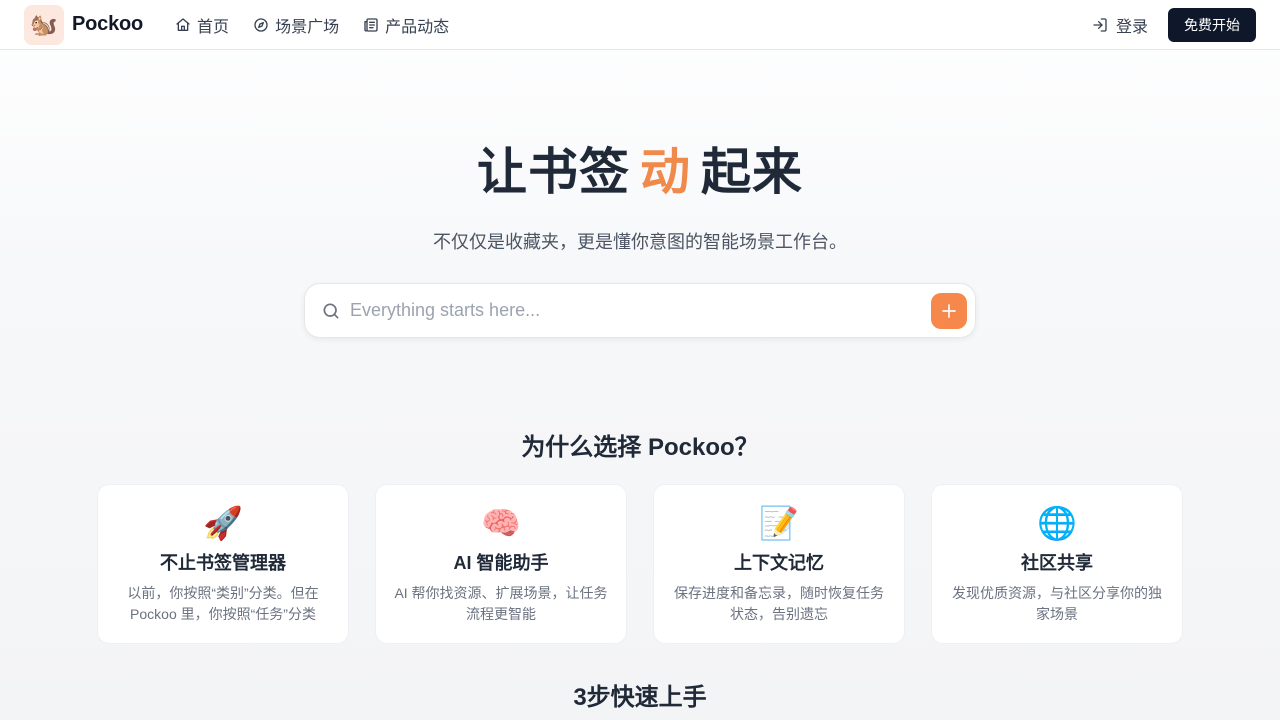 This screenshot has height=720, width=1280. What do you see at coordinates (1057, 603) in the screenshot?
I see `feature-card-desc: 发现优质资源，与社区分享你的独家场景` at bounding box center [1057, 603].